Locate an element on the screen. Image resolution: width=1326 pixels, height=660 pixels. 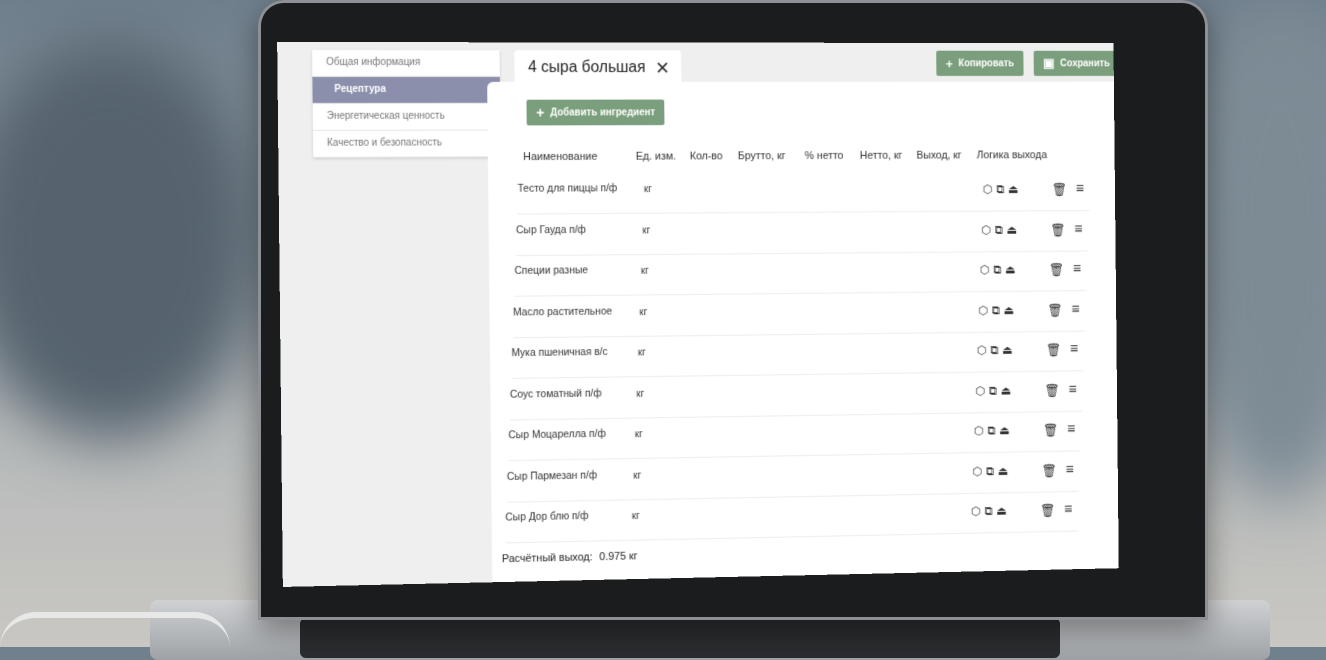
ingredient-name: Сыр Моцарелла п/ф is located at coordinates (557, 434).